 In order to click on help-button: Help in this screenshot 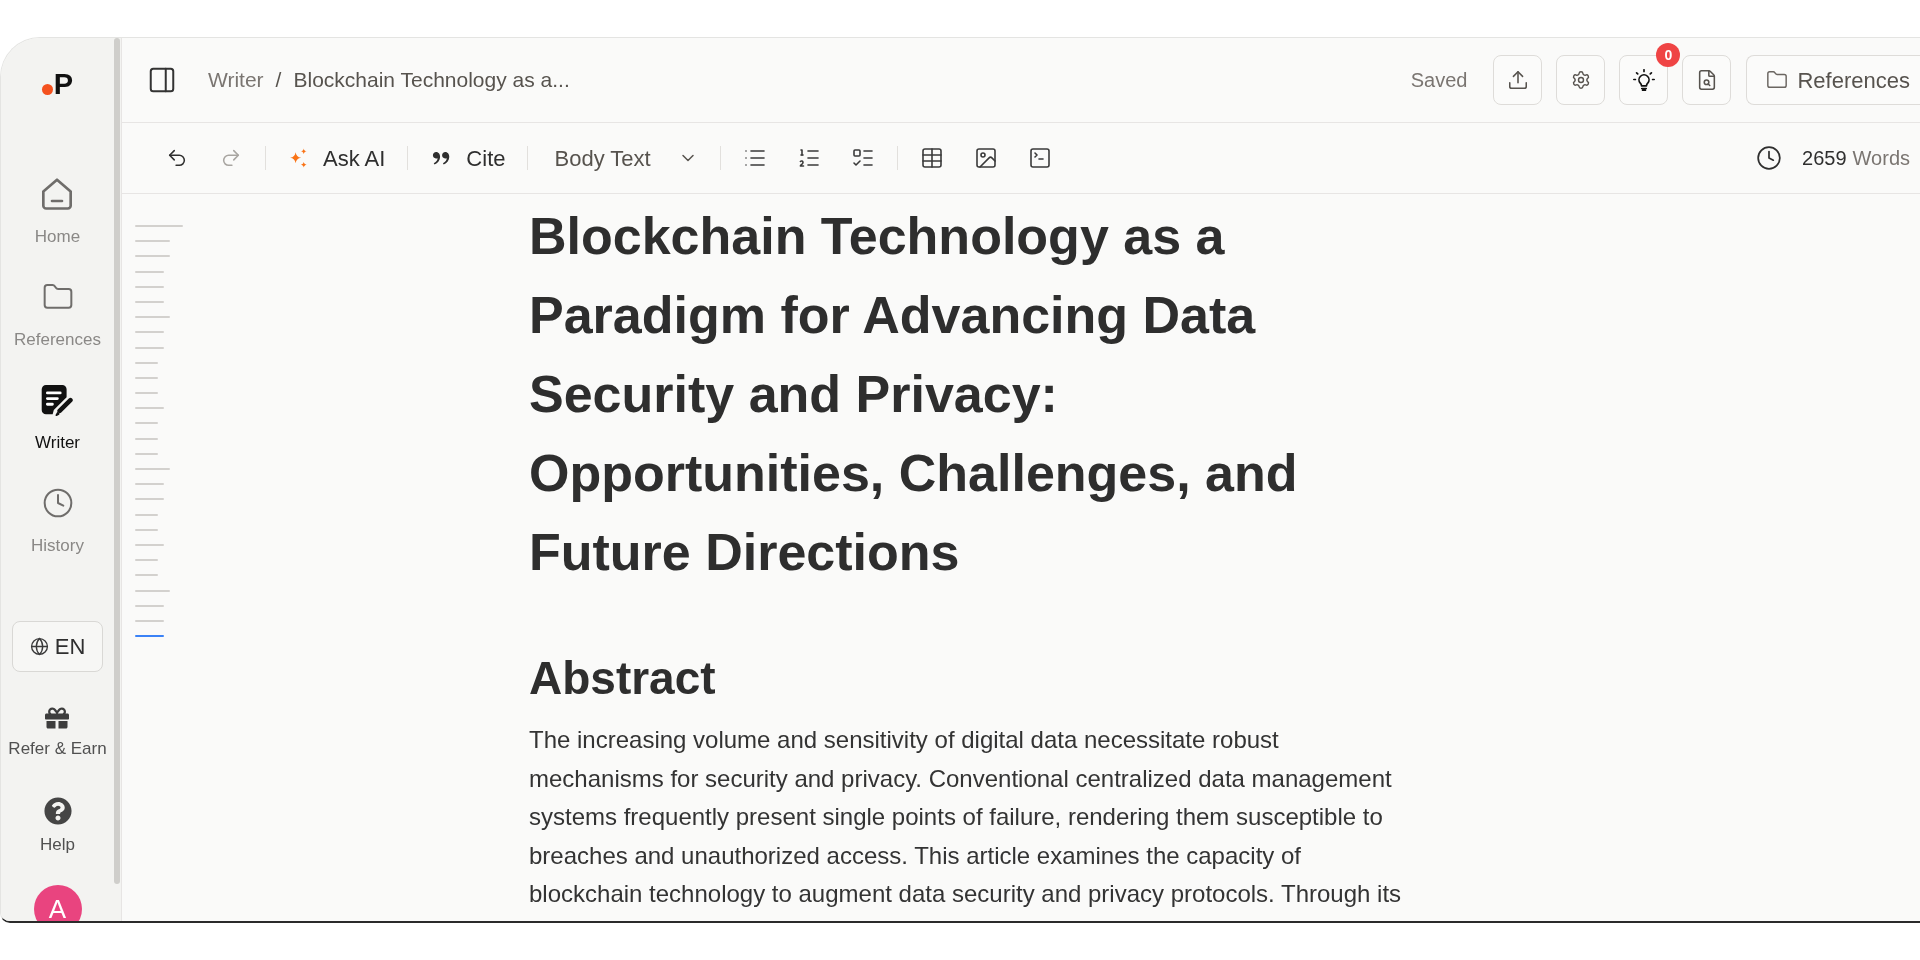, I will do `click(57, 826)`.